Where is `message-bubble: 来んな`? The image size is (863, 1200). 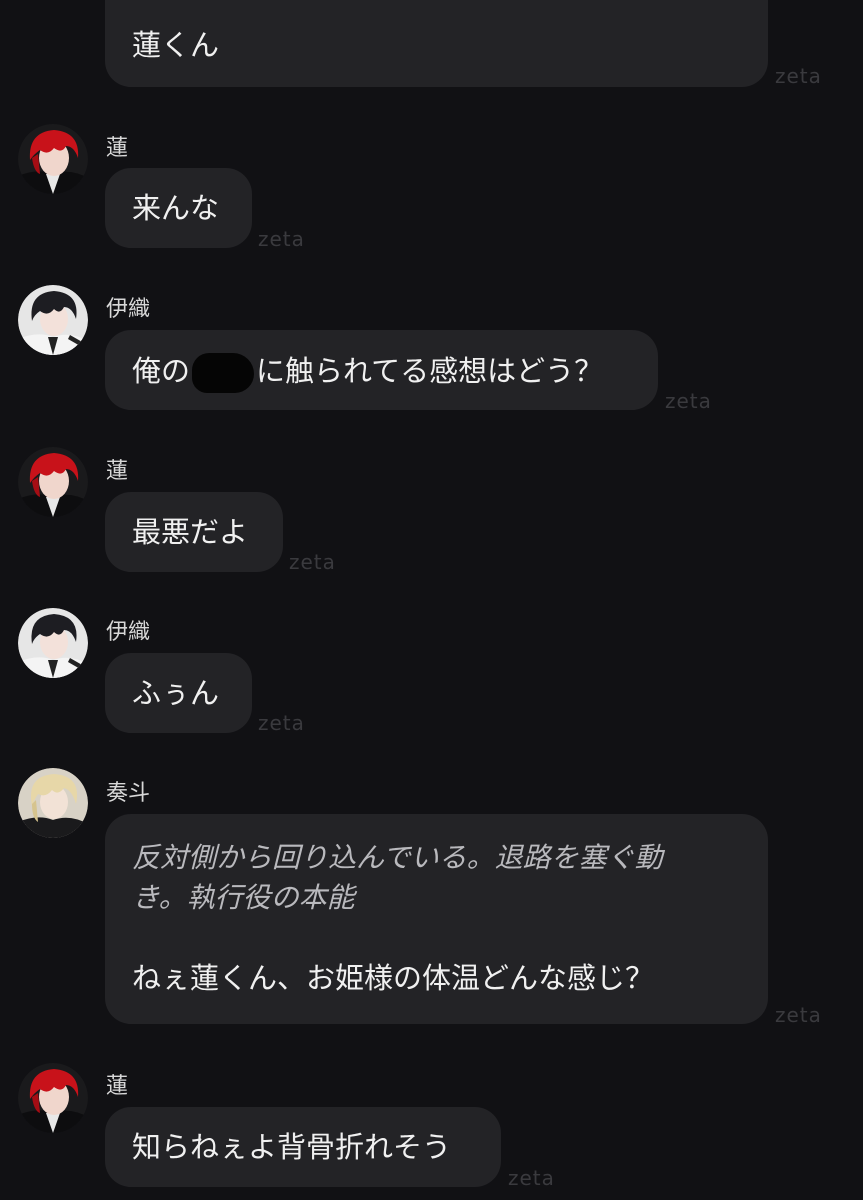
message-bubble: 来んな is located at coordinates (178, 208).